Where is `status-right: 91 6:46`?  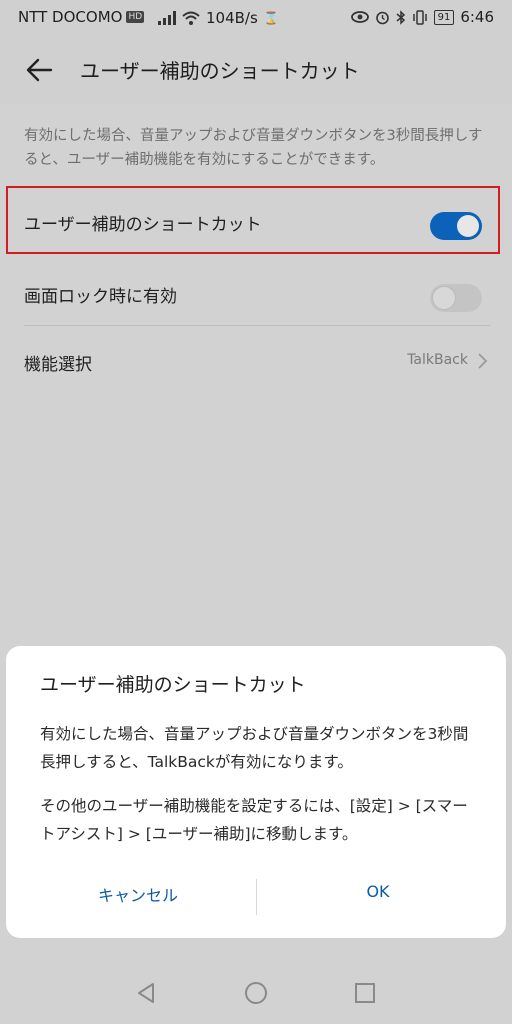
status-right: 91 6:46 is located at coordinates (422, 17).